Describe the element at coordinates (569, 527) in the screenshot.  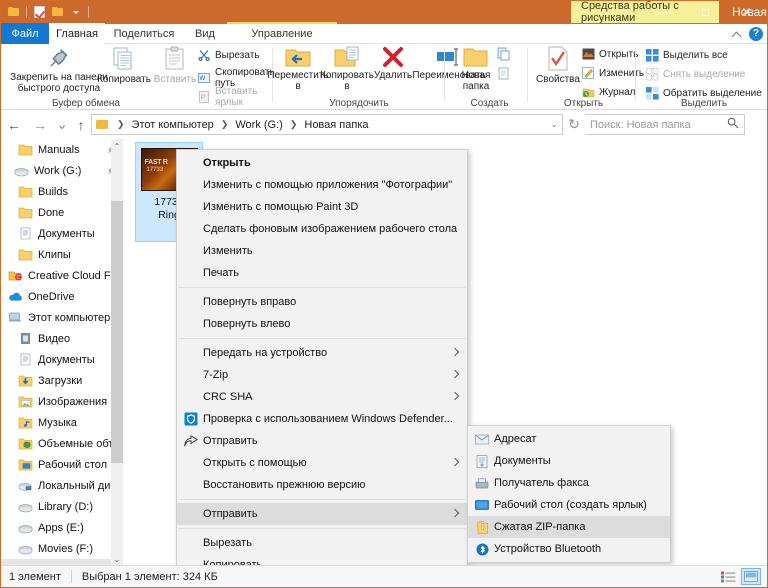
I see `send-to-item-4: Сжатая ZIP-папка` at that location.